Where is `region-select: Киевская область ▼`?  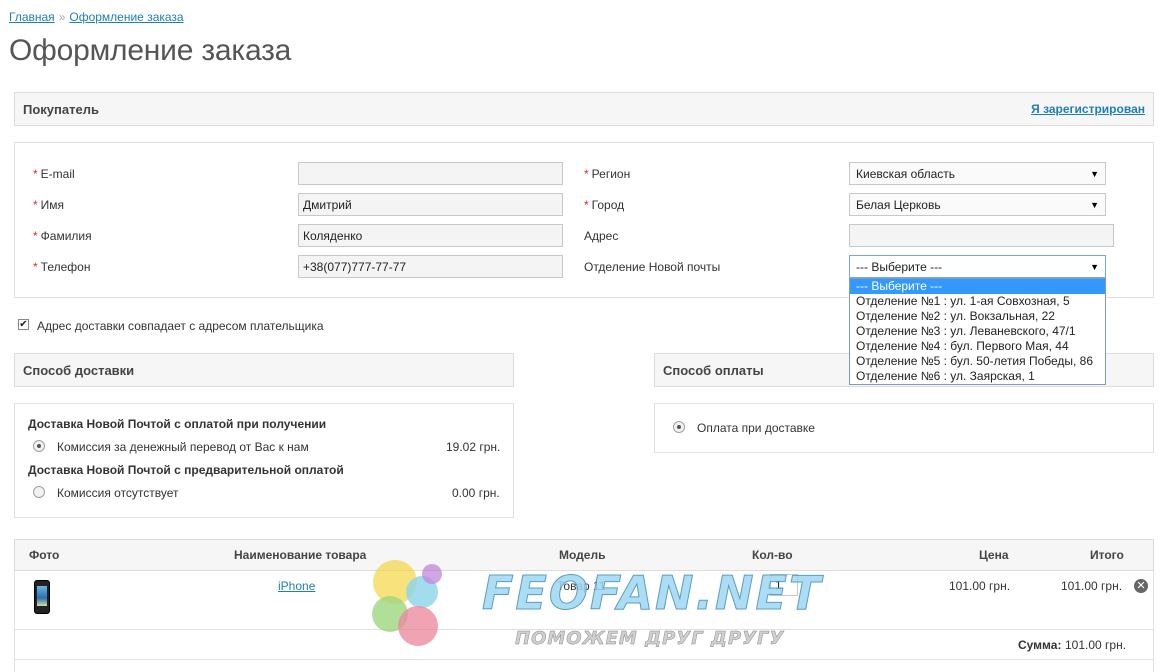
region-select: Киевская область ▼ is located at coordinates (977, 173).